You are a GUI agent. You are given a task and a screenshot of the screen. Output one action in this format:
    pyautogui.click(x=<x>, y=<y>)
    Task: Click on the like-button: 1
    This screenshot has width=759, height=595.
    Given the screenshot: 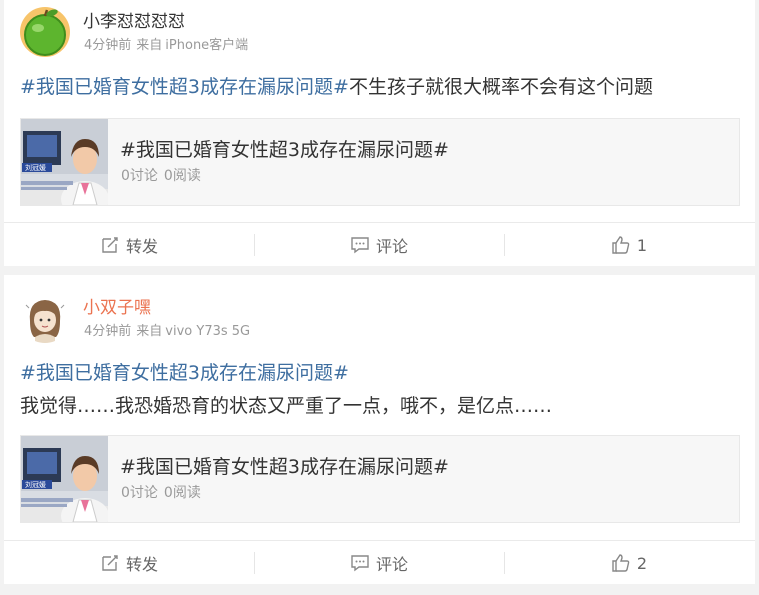 What is the action you would take?
    pyautogui.click(x=629, y=245)
    